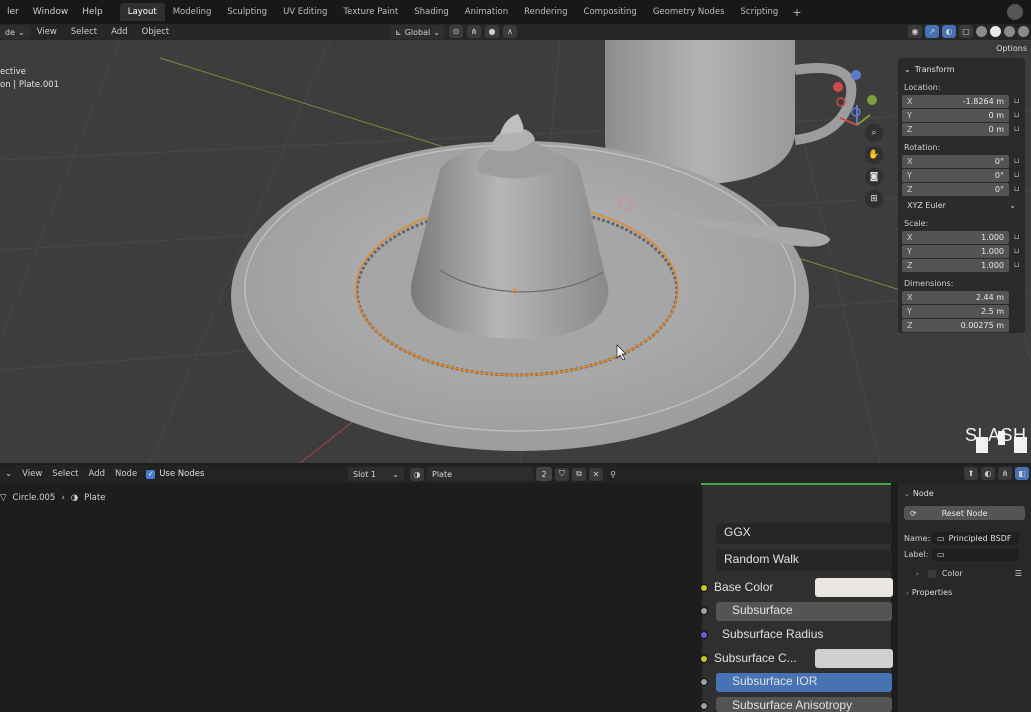 This screenshot has width=1031, height=712. What do you see at coordinates (804, 682) in the screenshot?
I see `subsurface-ior-field: Subsurface IOR` at bounding box center [804, 682].